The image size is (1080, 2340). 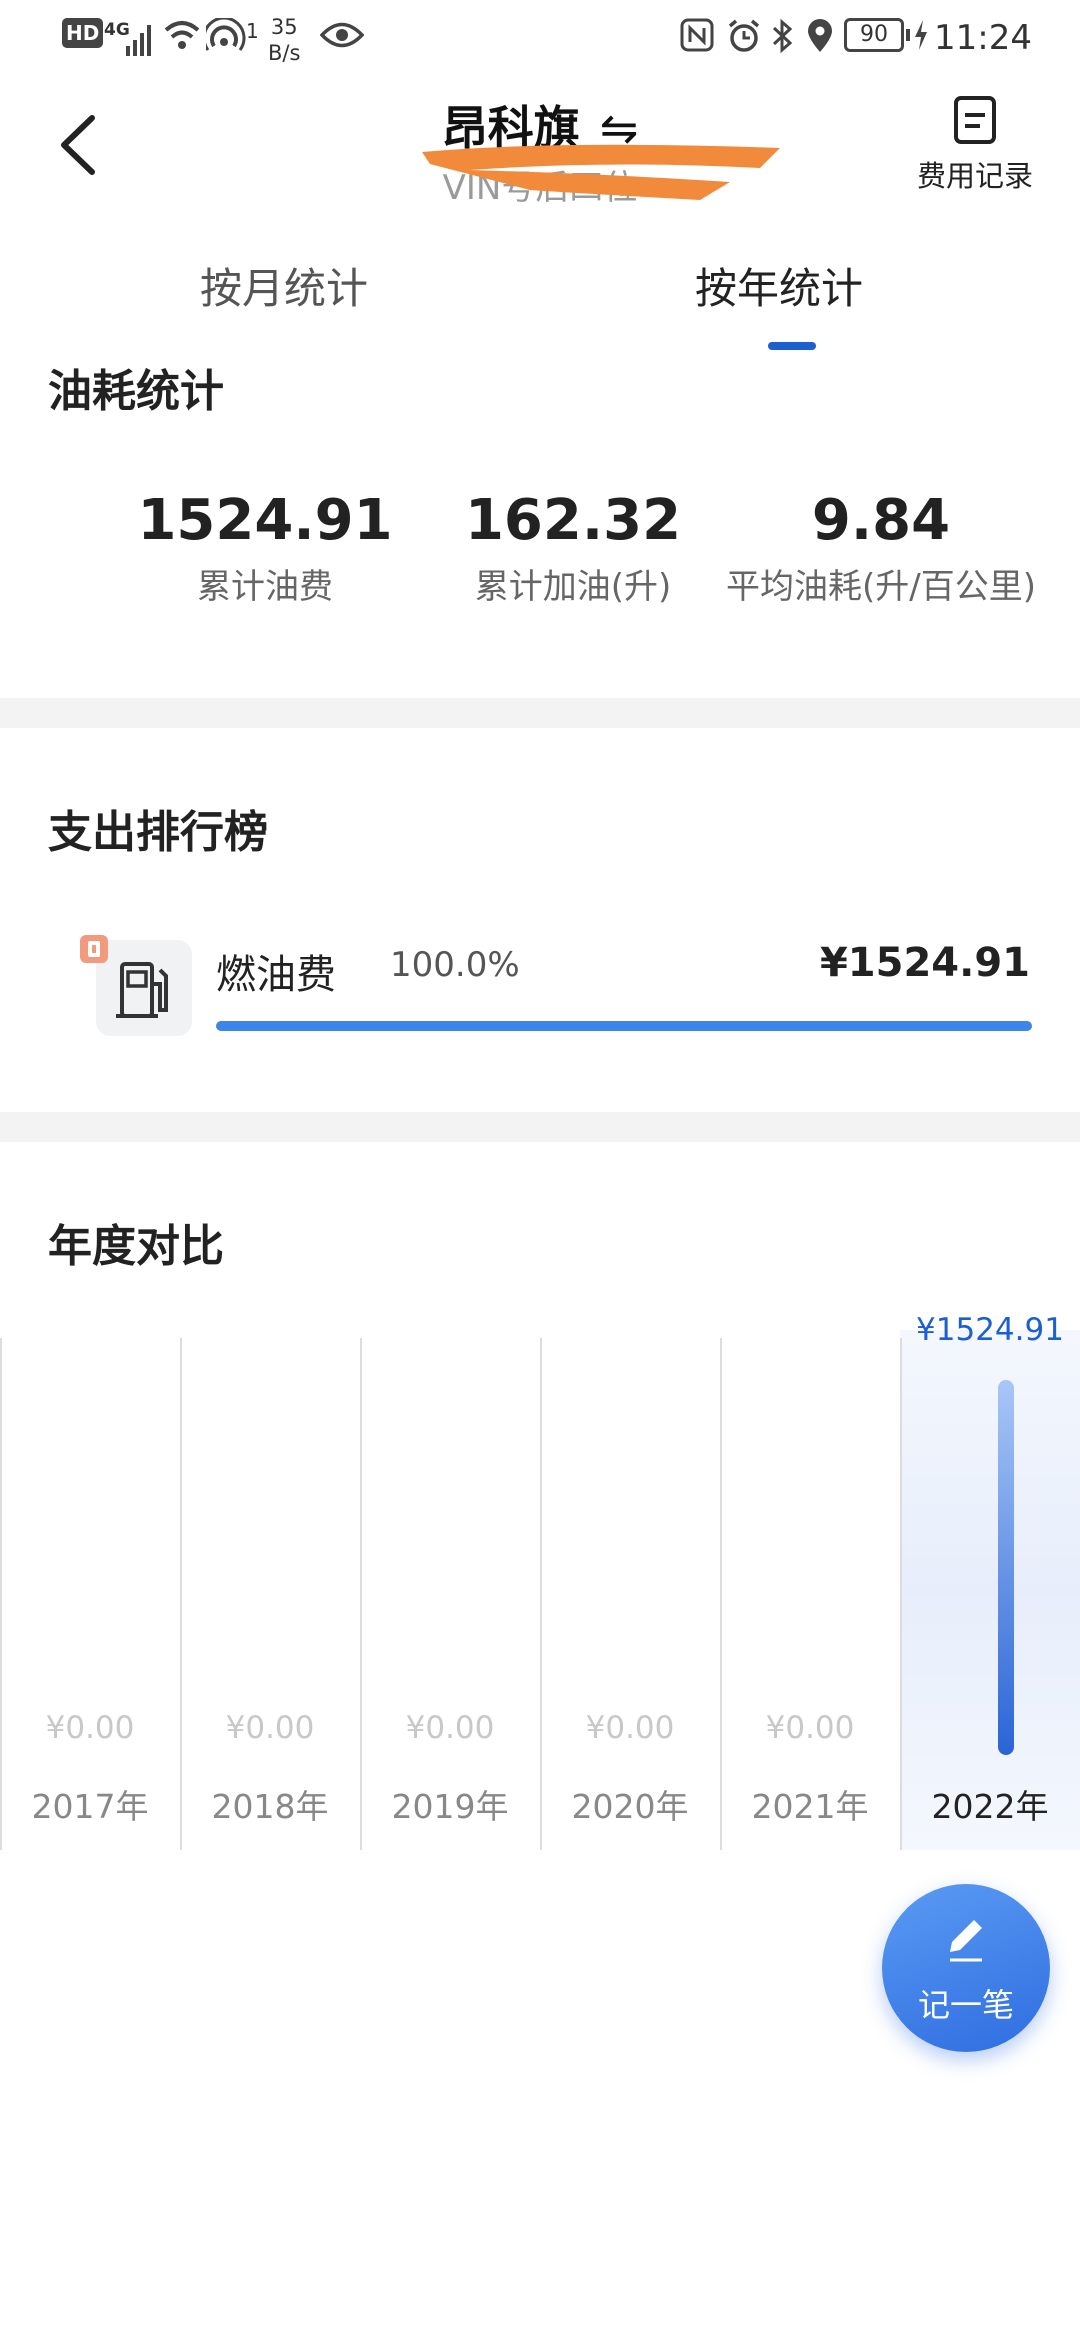 What do you see at coordinates (881, 520) in the screenshot?
I see `stat-value: 9.84` at bounding box center [881, 520].